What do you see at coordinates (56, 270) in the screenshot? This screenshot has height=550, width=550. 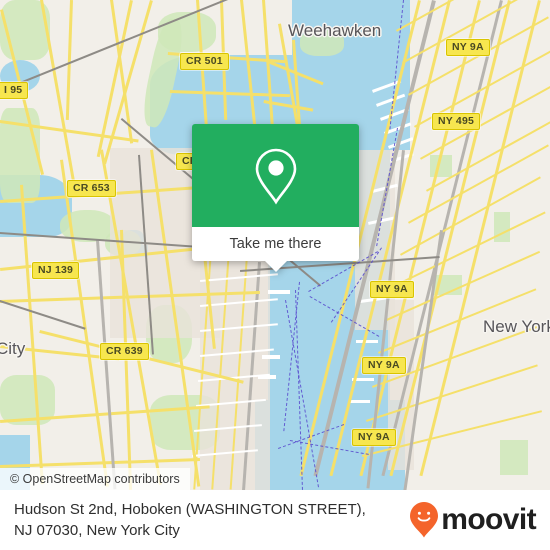 I see `highway-shield: NJ 139` at bounding box center [56, 270].